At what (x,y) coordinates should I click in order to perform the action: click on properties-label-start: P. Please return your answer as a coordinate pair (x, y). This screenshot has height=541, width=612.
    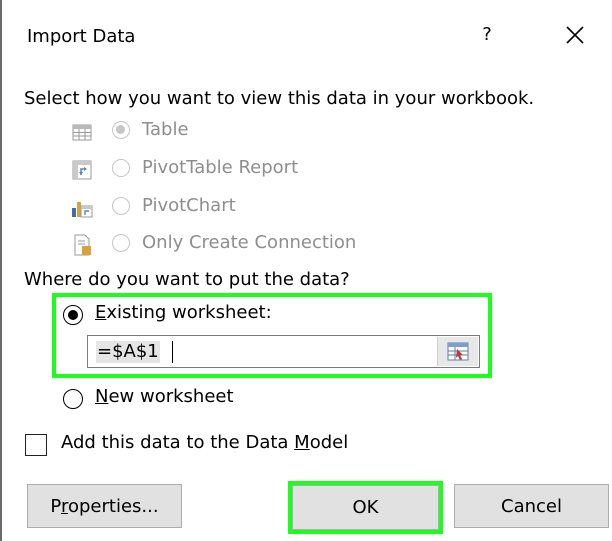
    Looking at the image, I should click on (55, 506).